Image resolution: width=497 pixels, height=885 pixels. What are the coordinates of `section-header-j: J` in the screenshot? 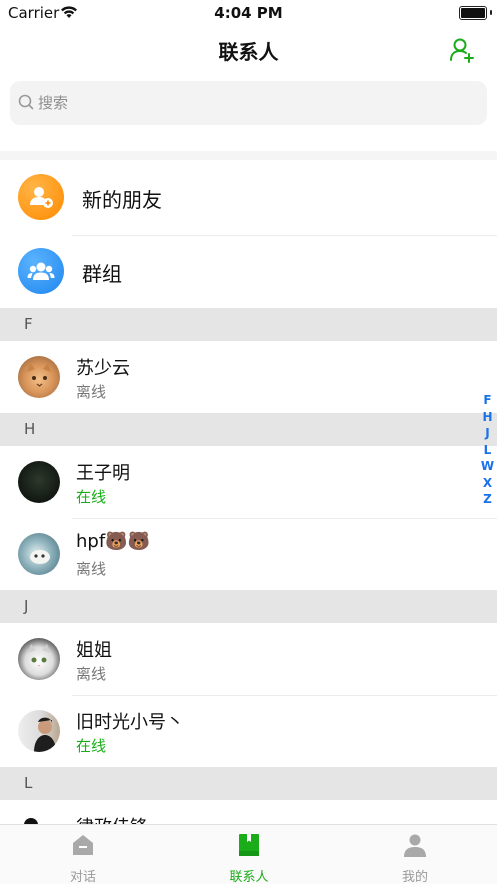 It's located at (248, 606).